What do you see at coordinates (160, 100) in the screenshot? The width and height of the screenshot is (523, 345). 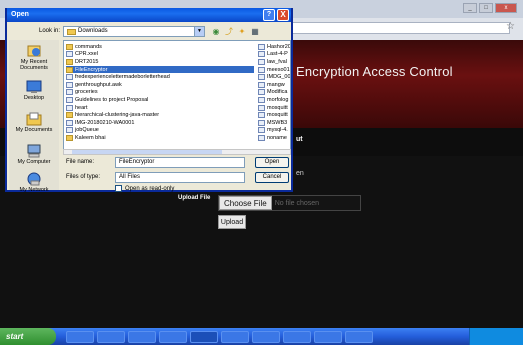 I see `file-item: Guidelines to project Proposal` at bounding box center [160, 100].